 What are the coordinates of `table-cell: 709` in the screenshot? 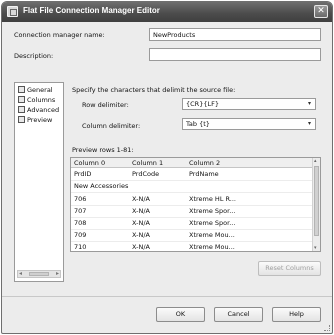 It's located at (80, 235).